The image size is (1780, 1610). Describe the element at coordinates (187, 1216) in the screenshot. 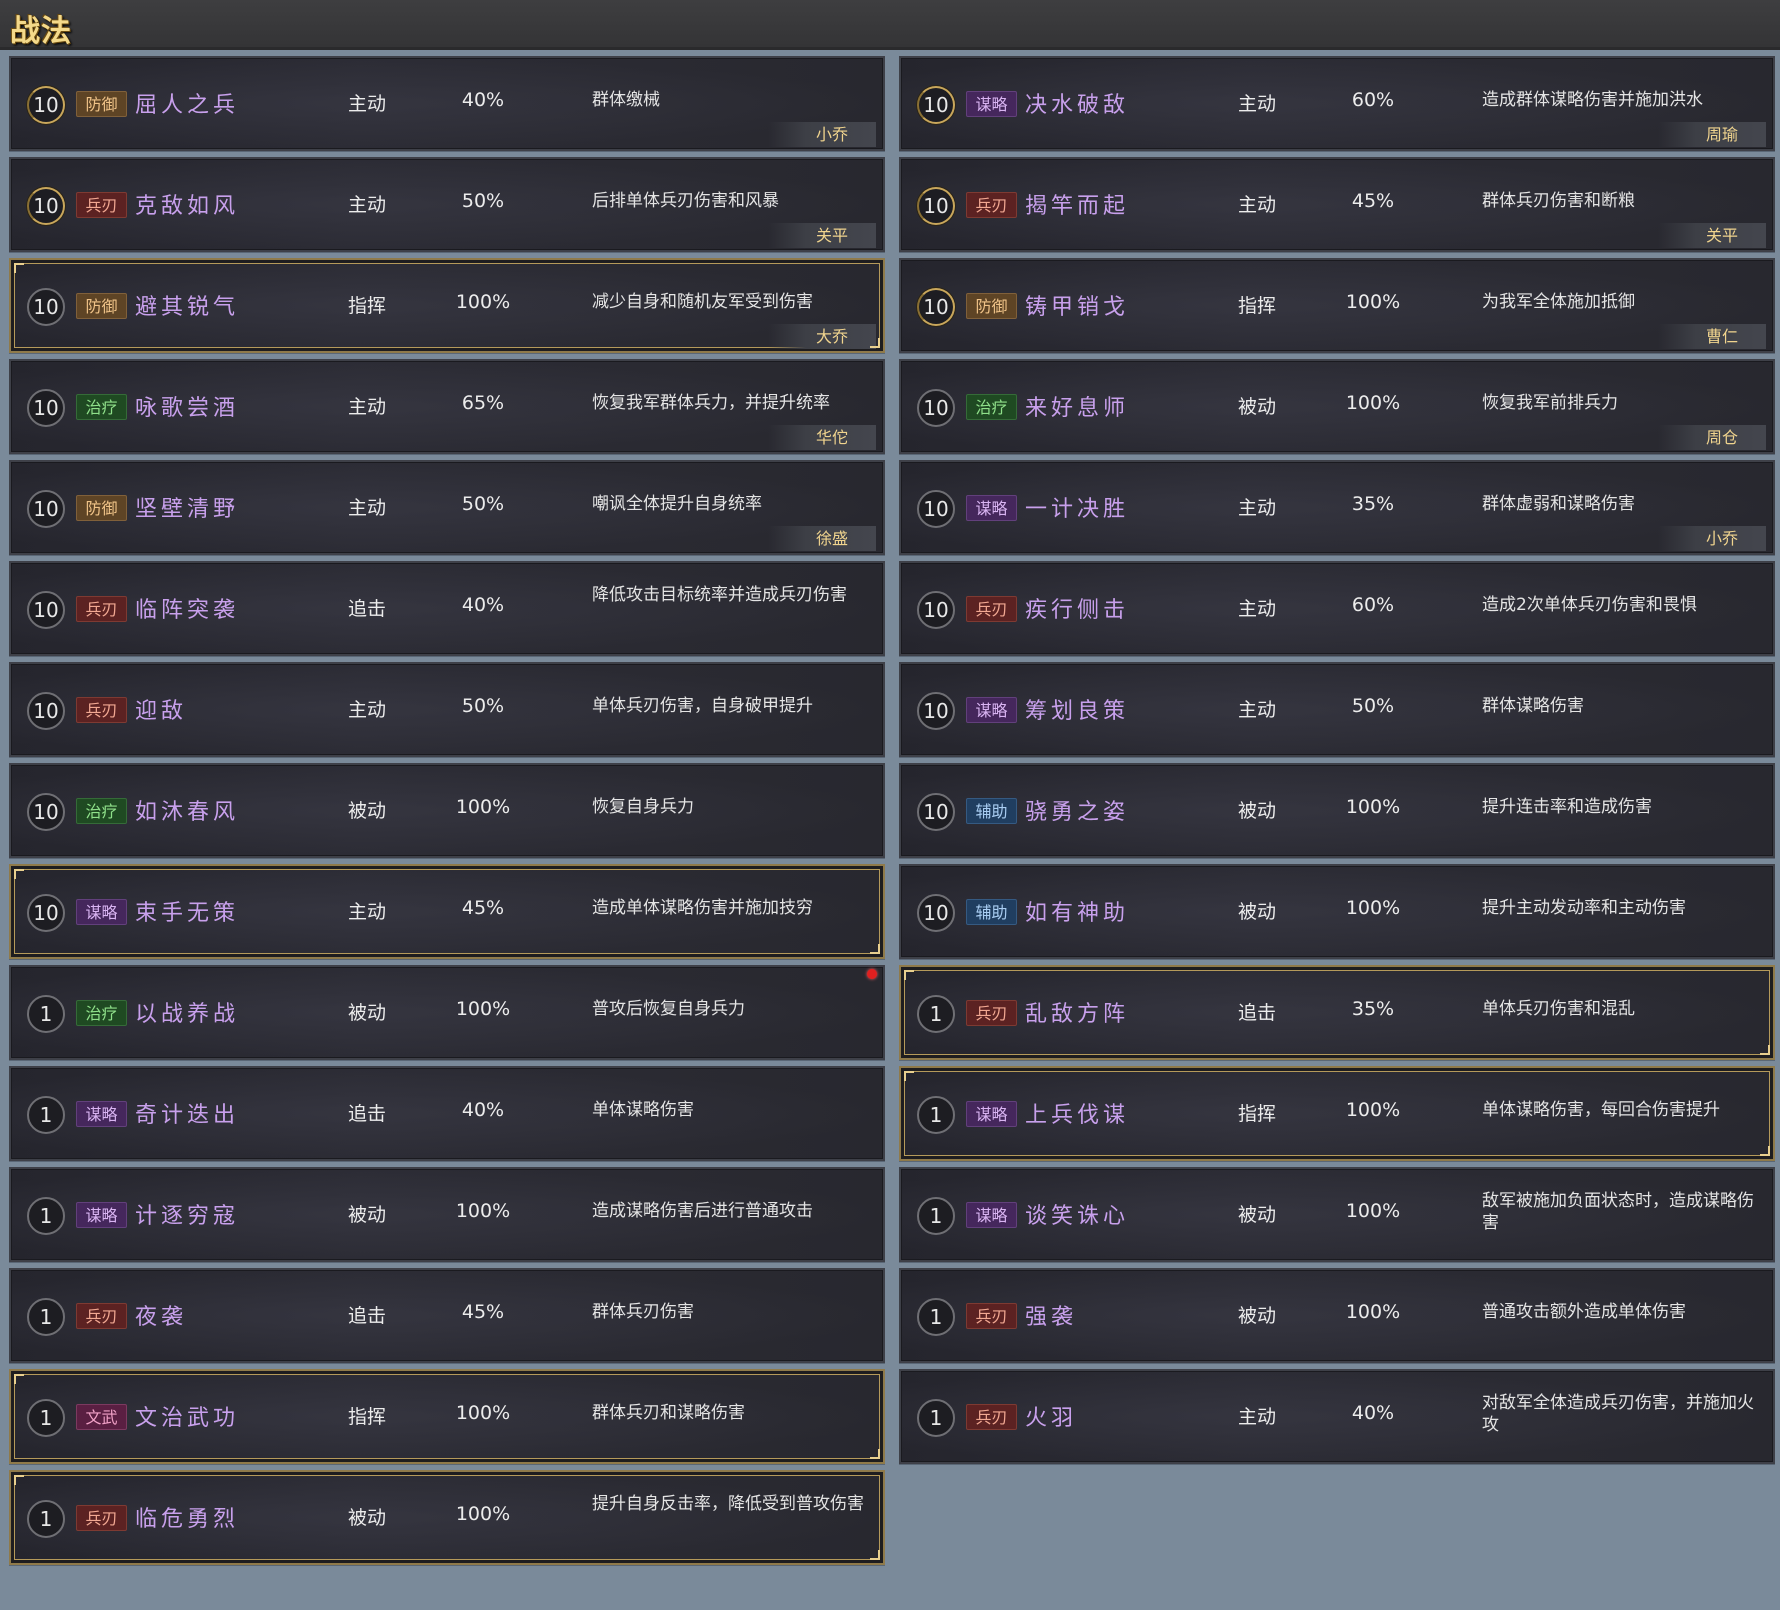

I see `tactic-name: 计逐穷寇` at that location.